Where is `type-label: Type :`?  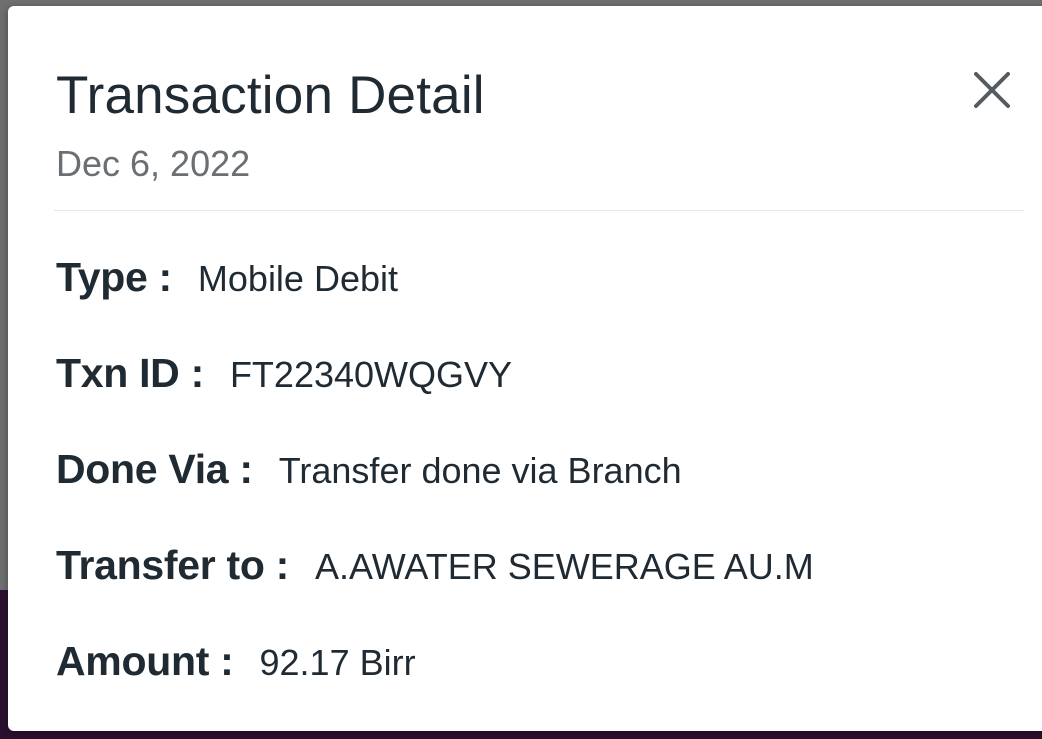 type-label: Type : is located at coordinates (114, 277).